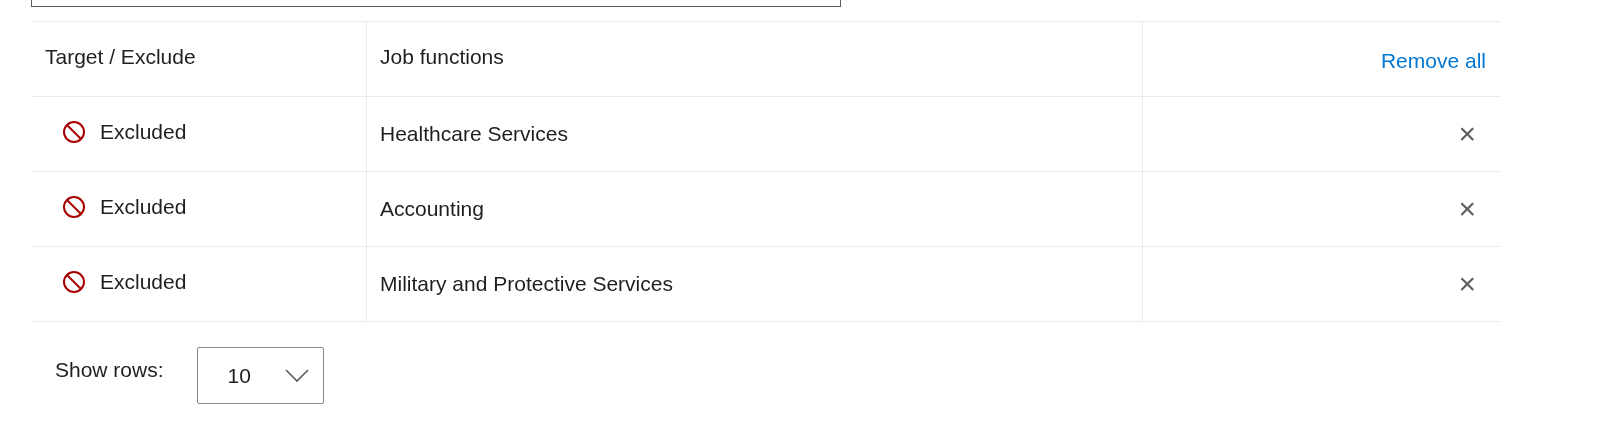  Describe the element at coordinates (474, 134) in the screenshot. I see `table-cell: Healthcare Services` at that location.